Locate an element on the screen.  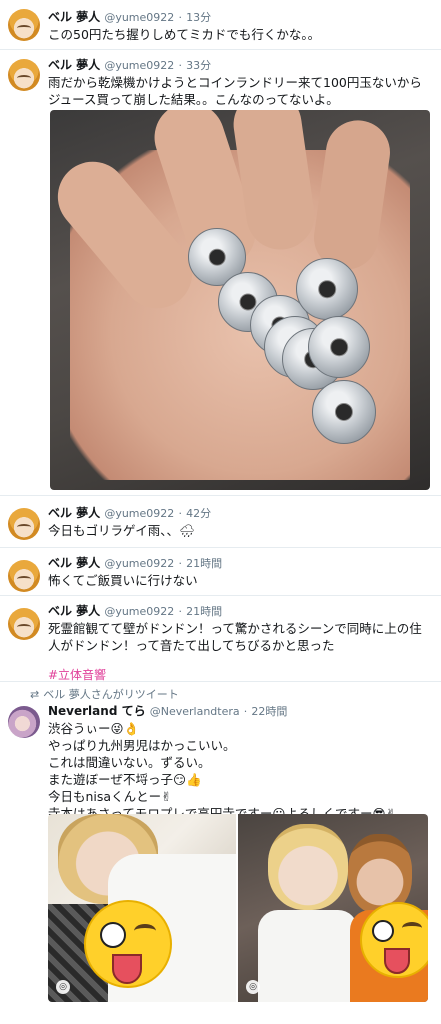
tweet-time: 42分 is located at coordinates (198, 513).